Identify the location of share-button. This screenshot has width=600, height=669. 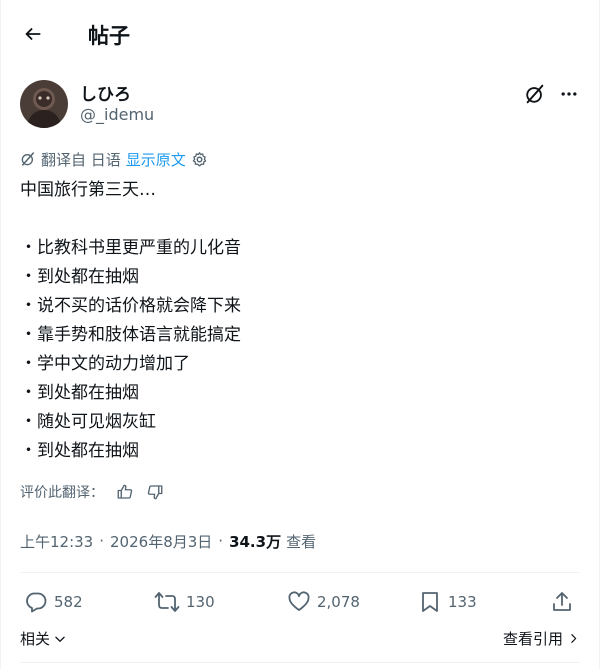
(562, 602).